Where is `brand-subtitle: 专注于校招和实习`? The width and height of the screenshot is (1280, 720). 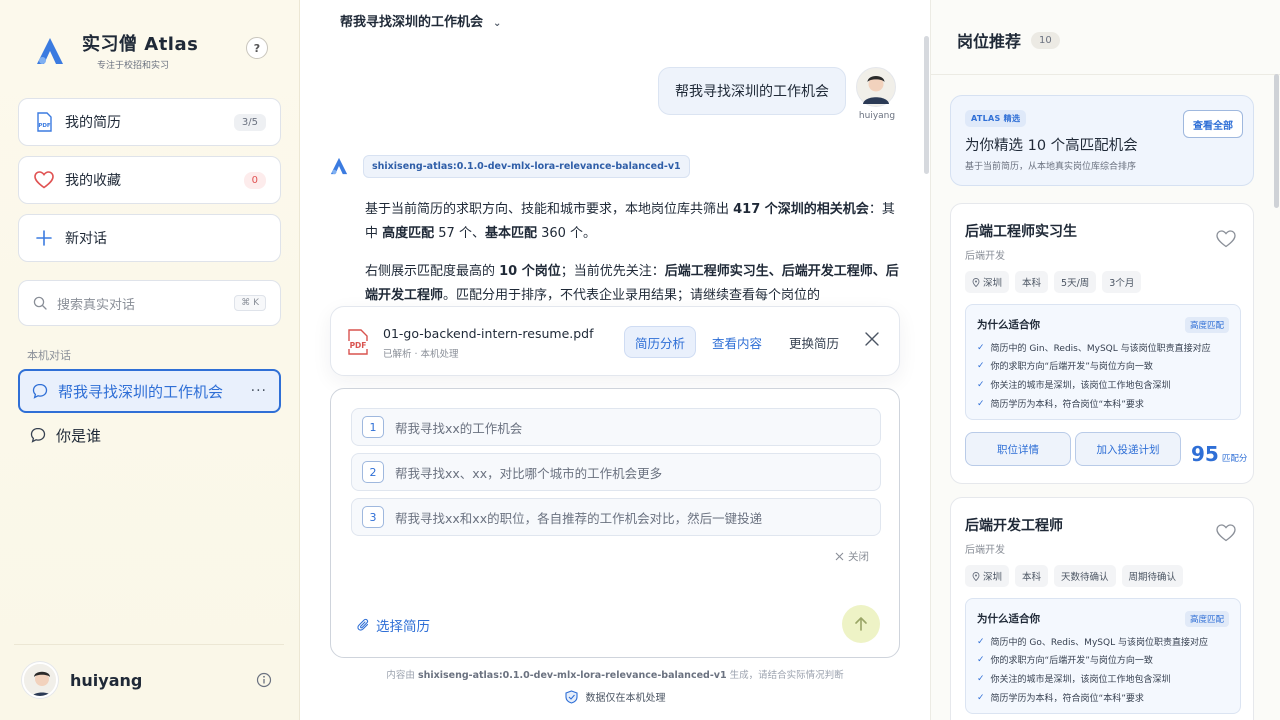
brand-subtitle: 专注于校招和实习 is located at coordinates (133, 66).